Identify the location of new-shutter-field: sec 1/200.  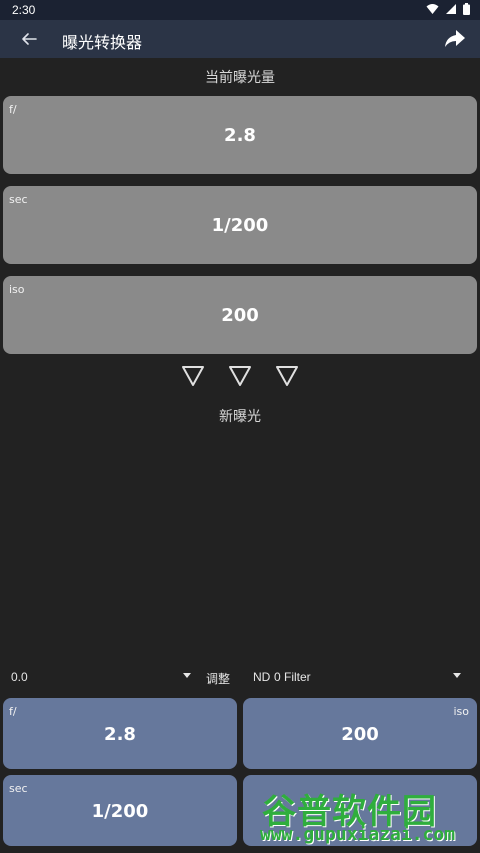
(120, 810).